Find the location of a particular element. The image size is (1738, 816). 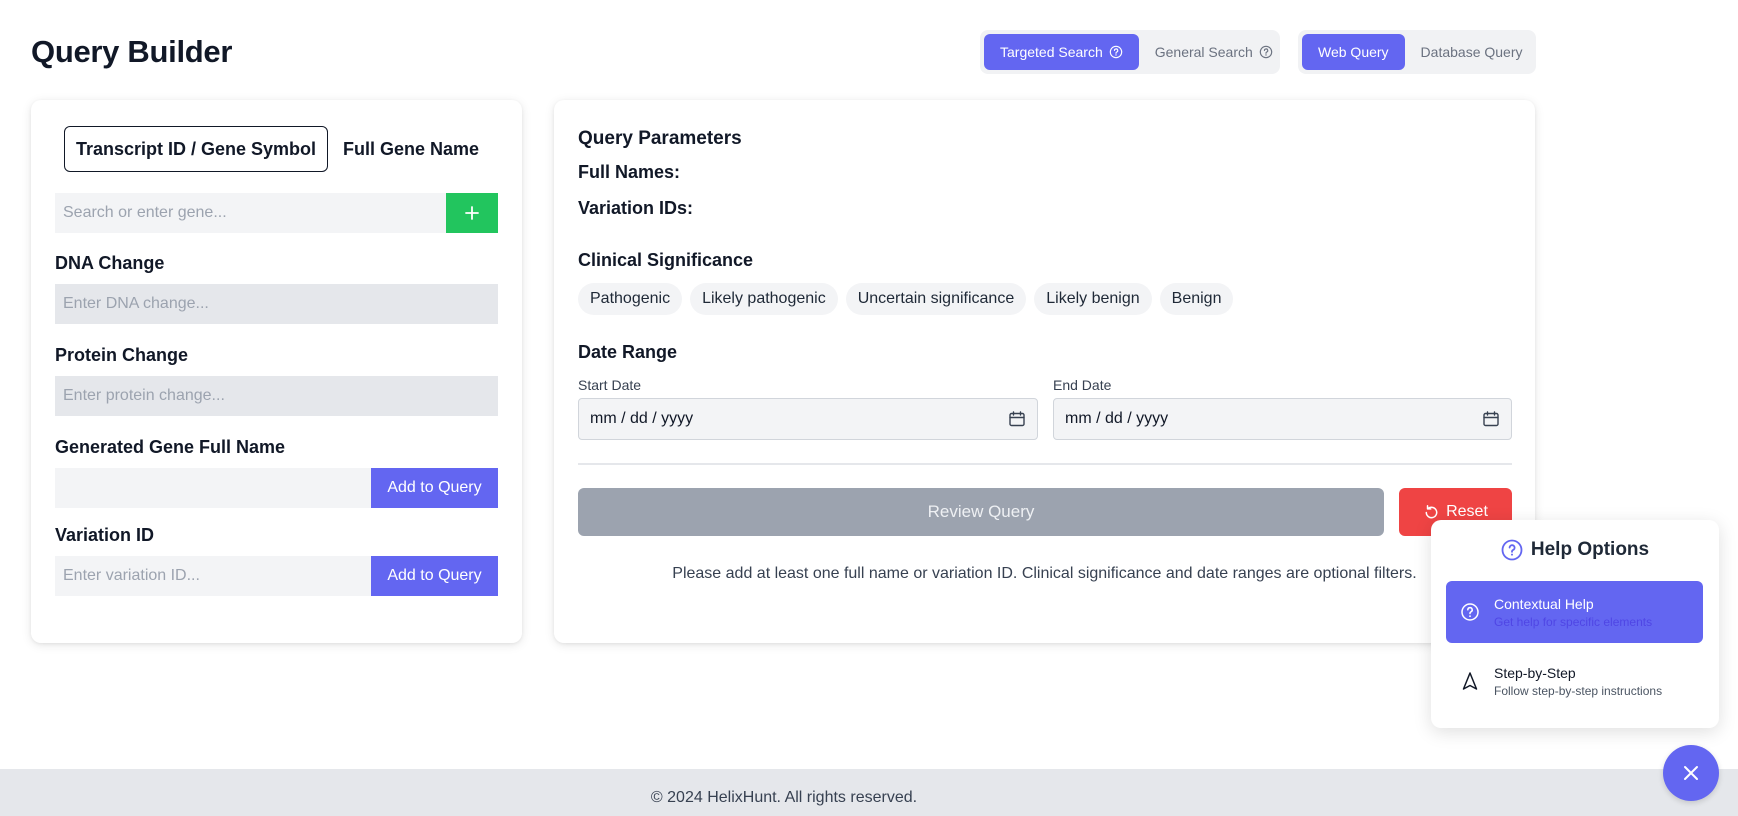

chip-likely-pathogenic: Likely pathogenic is located at coordinates (764, 299).